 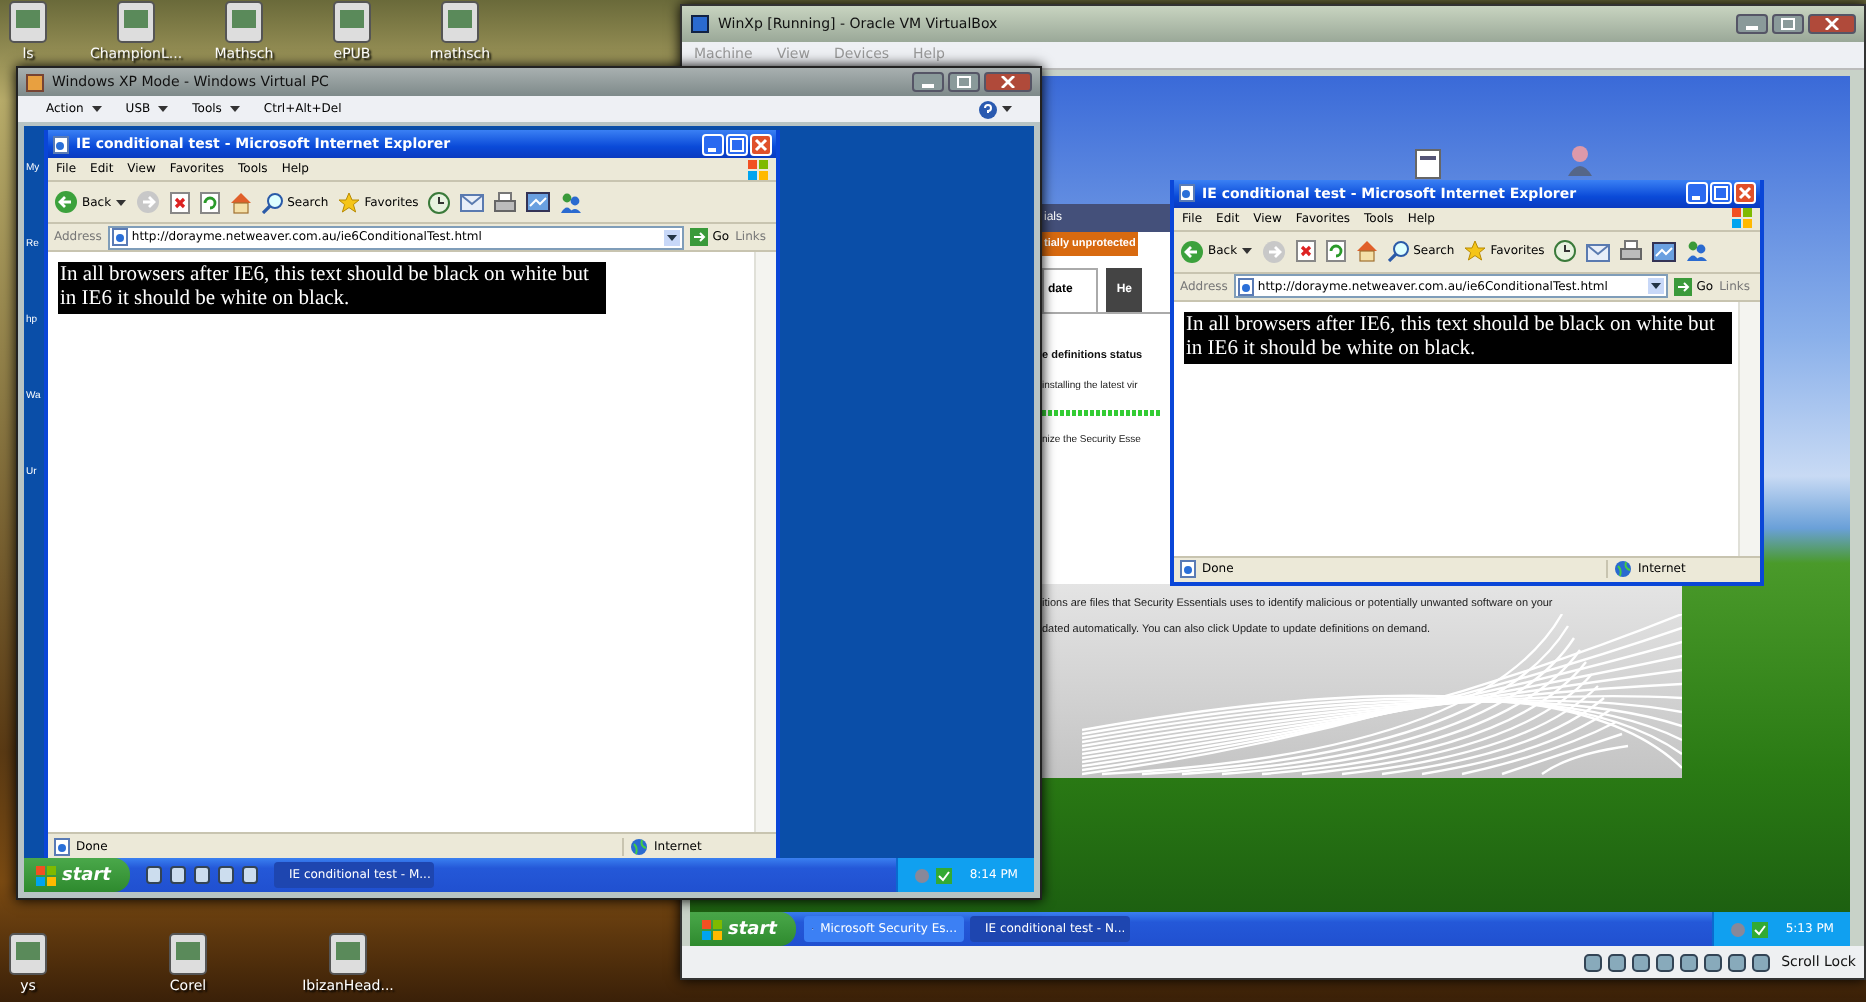 What do you see at coordinates (1102, 412) in the screenshot?
I see `dashed-line` at bounding box center [1102, 412].